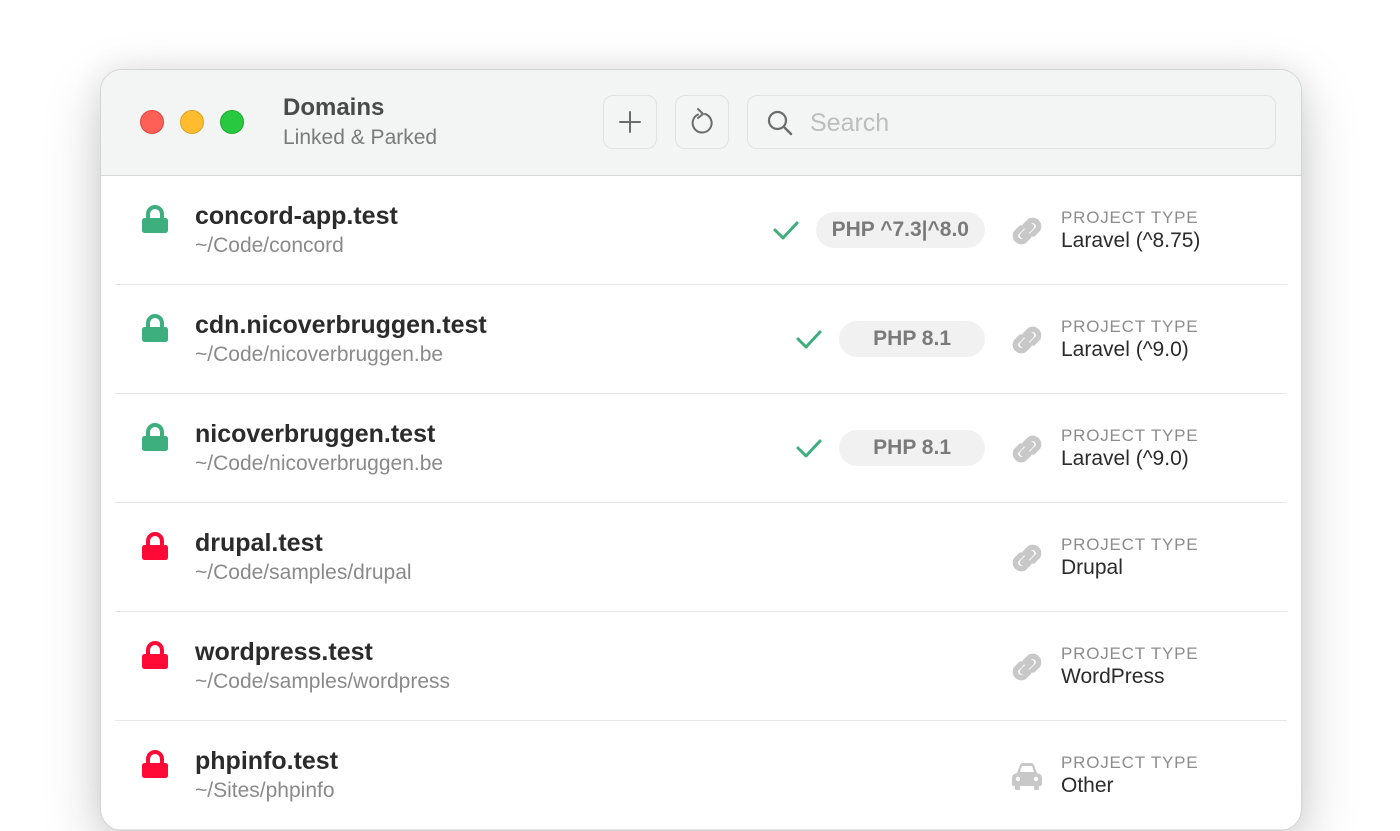  What do you see at coordinates (152, 122) in the screenshot?
I see `close-window-button` at bounding box center [152, 122].